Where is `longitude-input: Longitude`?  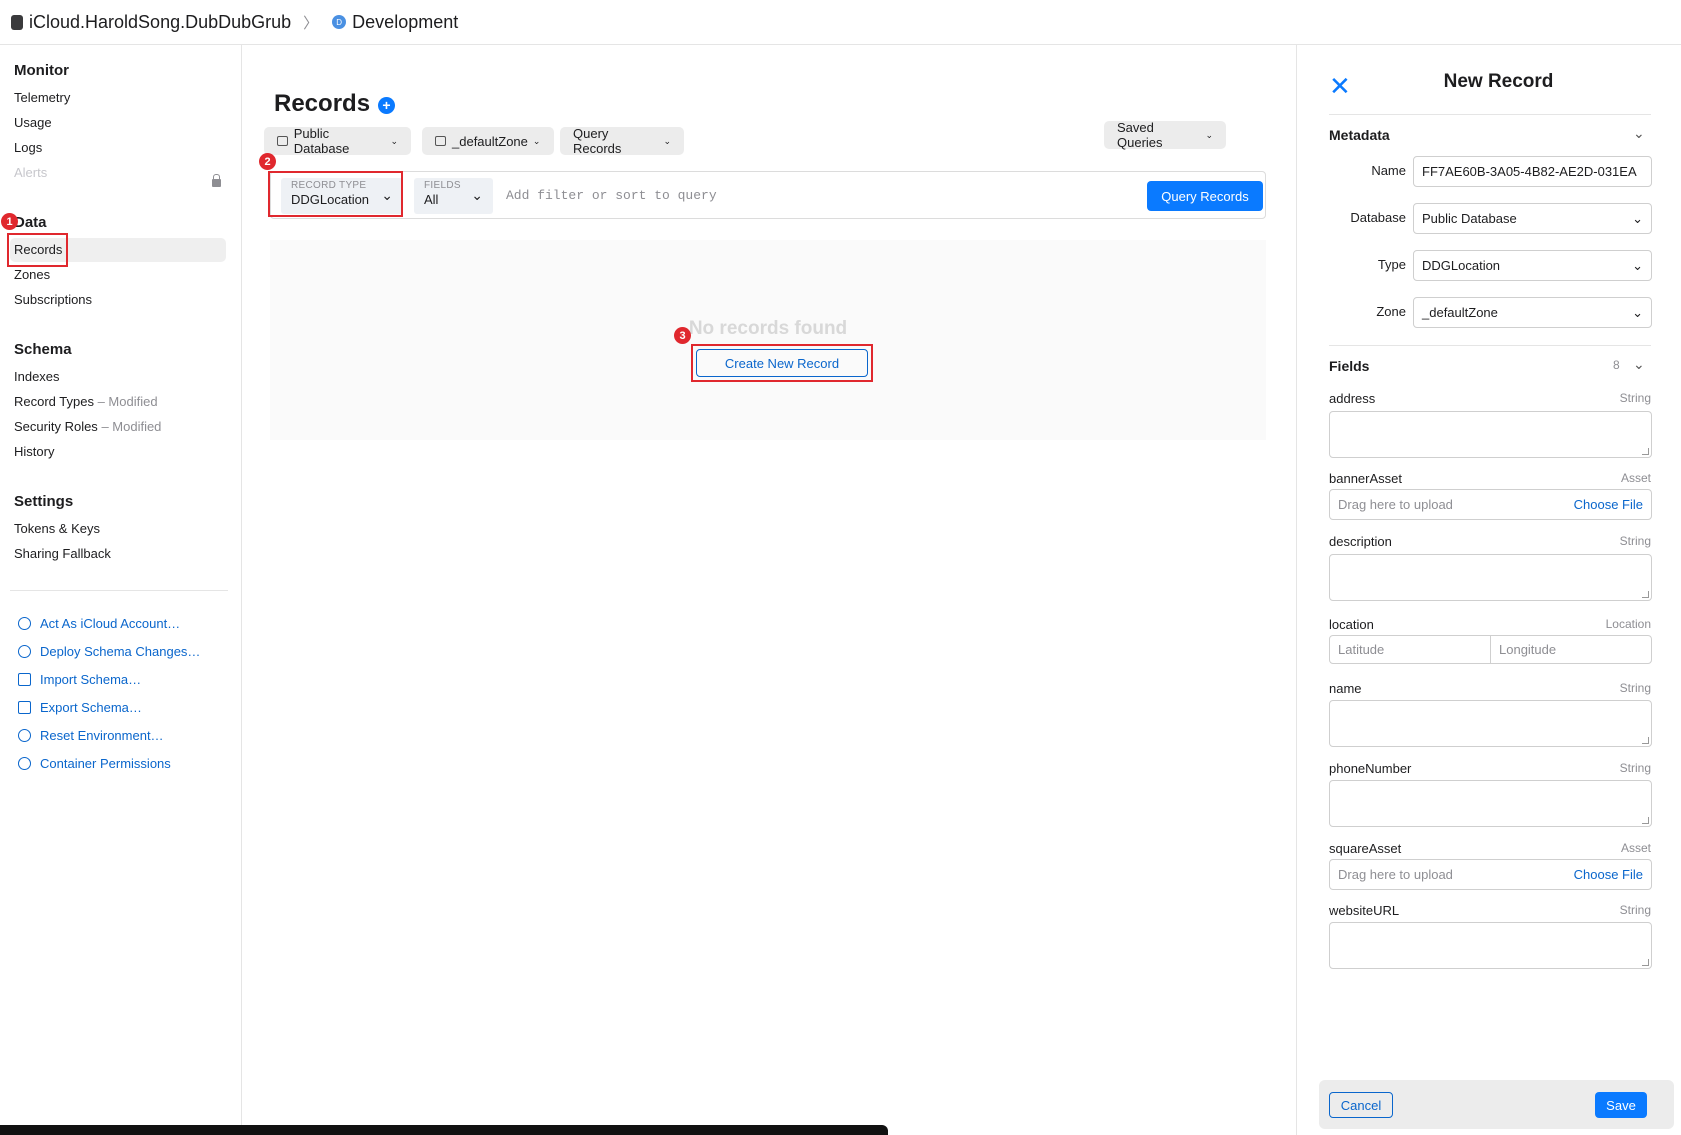 longitude-input: Longitude is located at coordinates (1571, 649).